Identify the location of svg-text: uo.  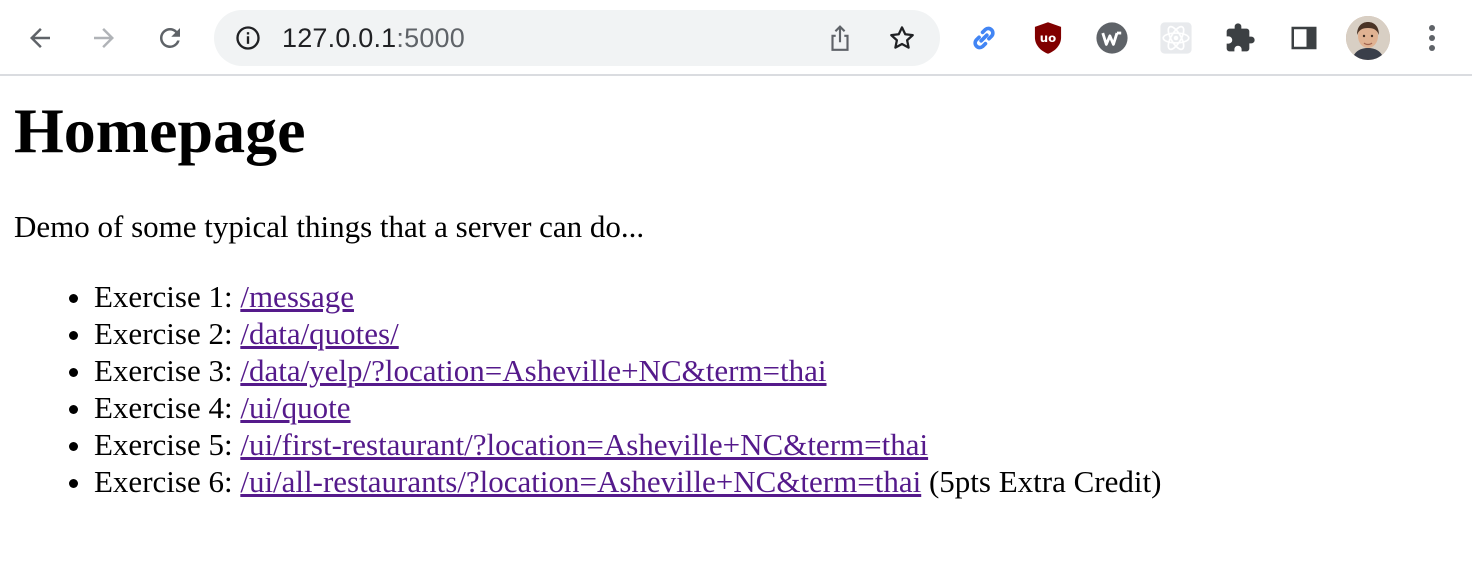
(1048, 38).